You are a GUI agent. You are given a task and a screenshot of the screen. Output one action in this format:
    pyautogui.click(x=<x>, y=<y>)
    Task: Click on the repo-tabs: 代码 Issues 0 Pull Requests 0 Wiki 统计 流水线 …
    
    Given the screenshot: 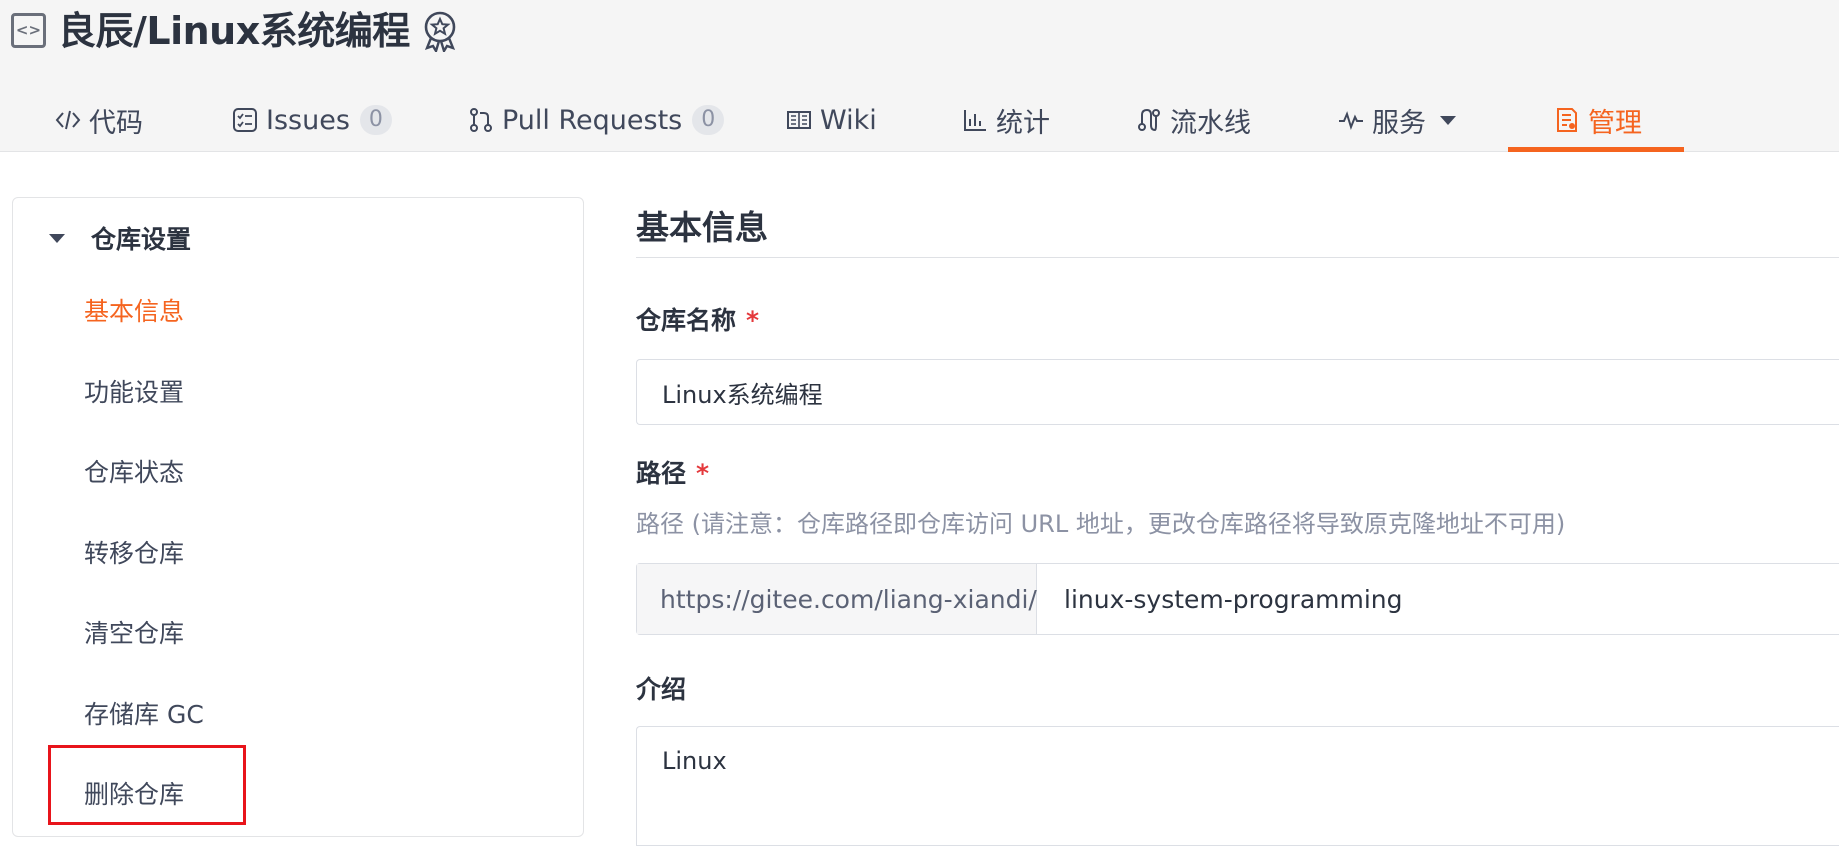 What is the action you would take?
    pyautogui.click(x=919, y=120)
    